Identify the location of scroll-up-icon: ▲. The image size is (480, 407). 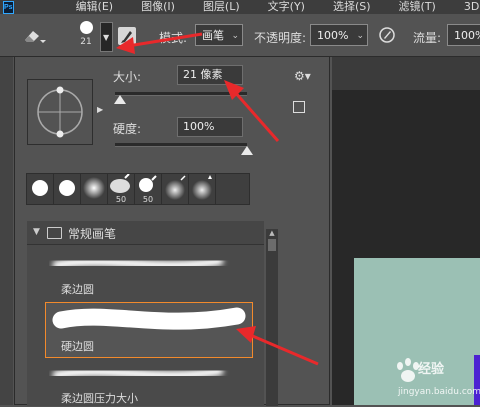
(272, 233).